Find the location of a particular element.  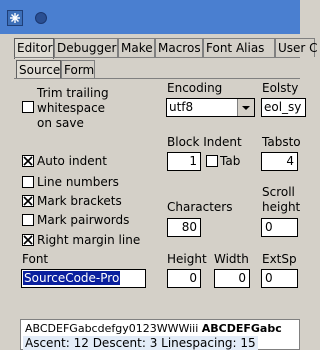

scroll-height-input: 0 is located at coordinates (279, 227).